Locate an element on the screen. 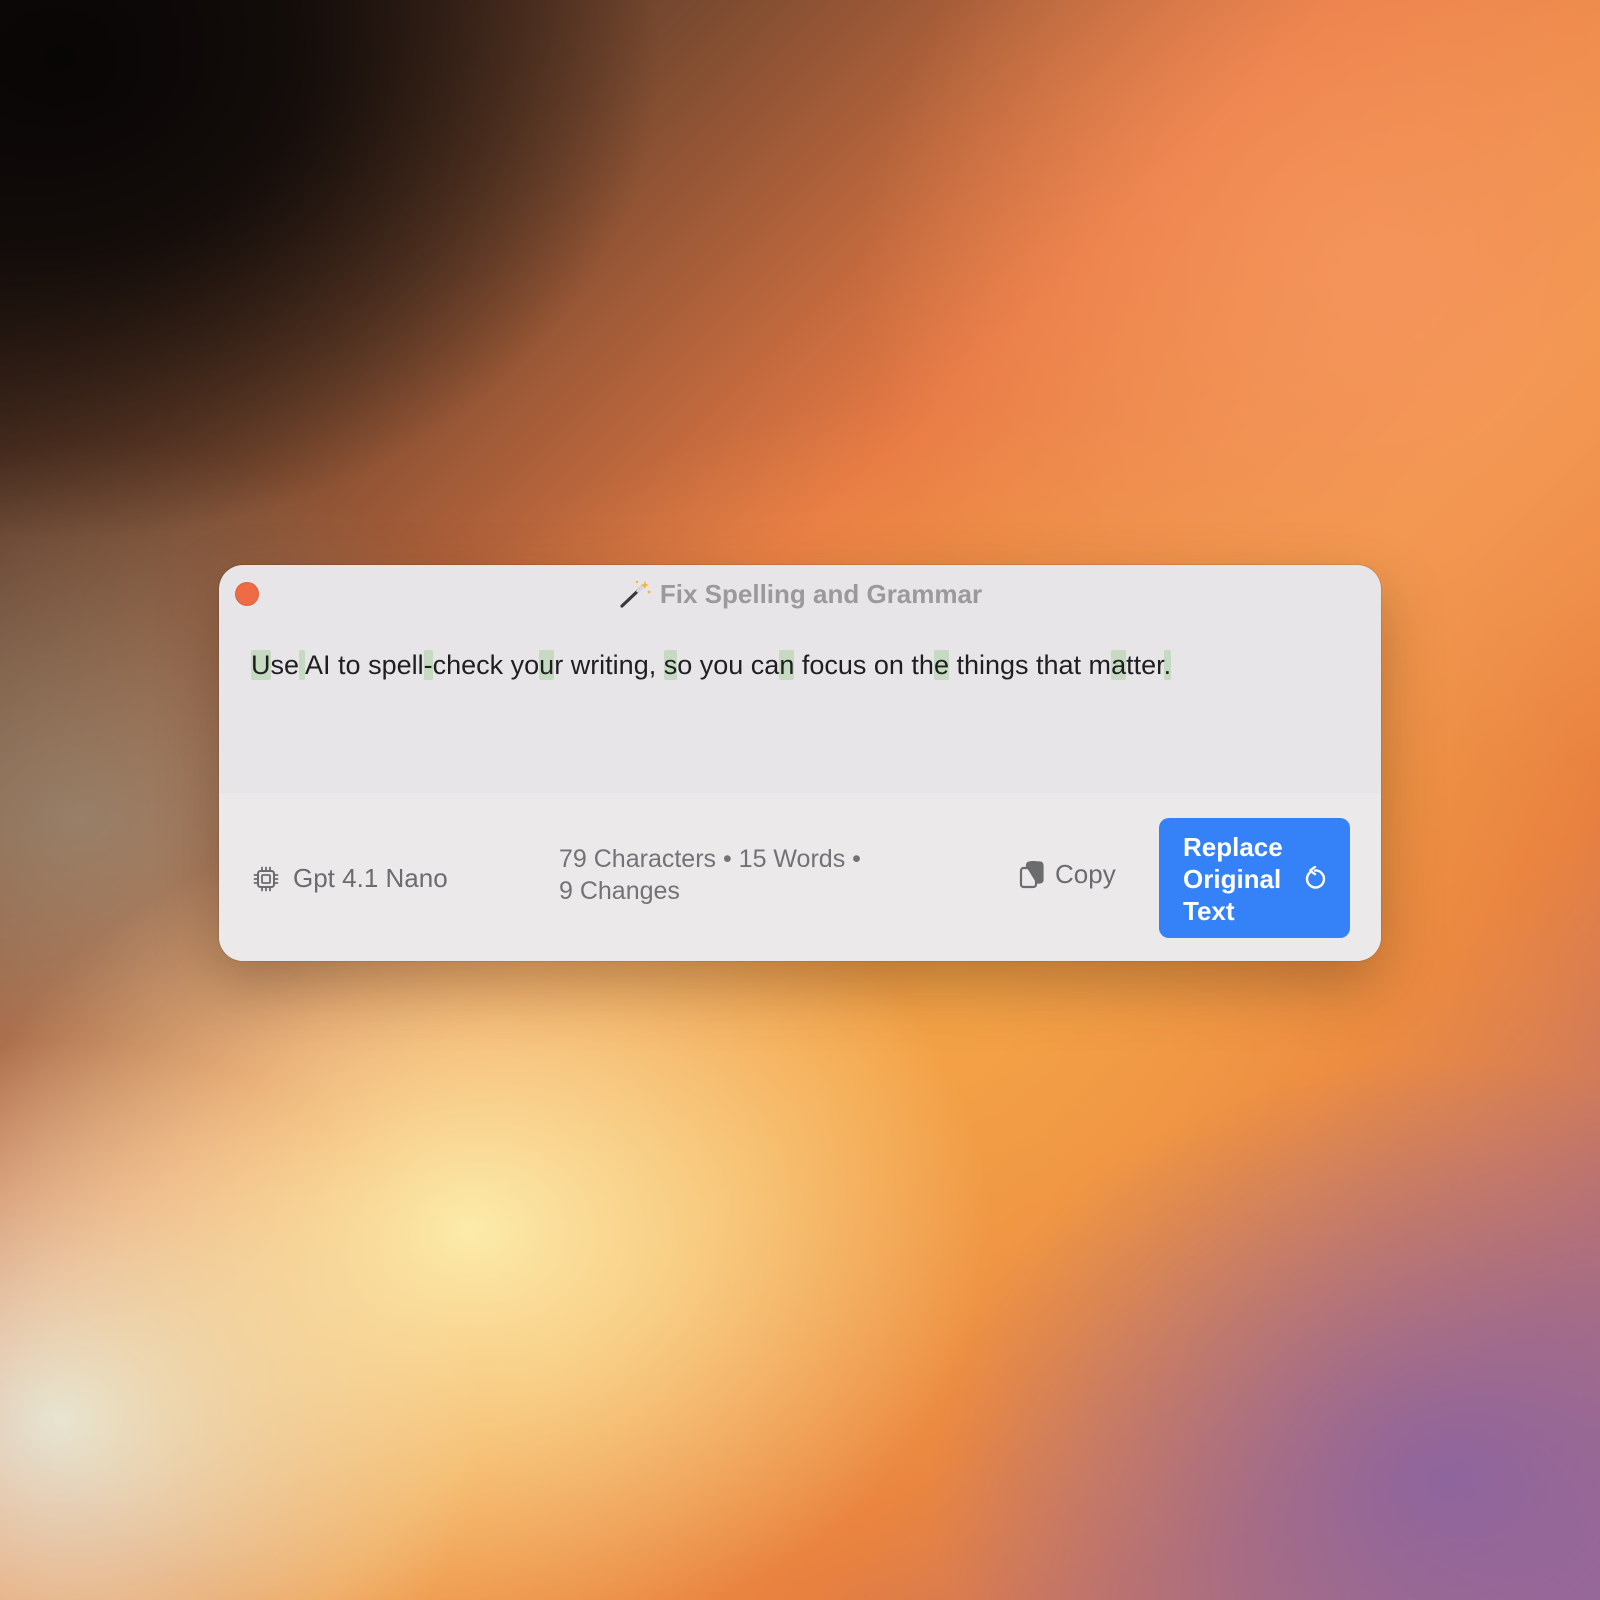  window-title: Fix Spelling and Grammar is located at coordinates (800, 594).